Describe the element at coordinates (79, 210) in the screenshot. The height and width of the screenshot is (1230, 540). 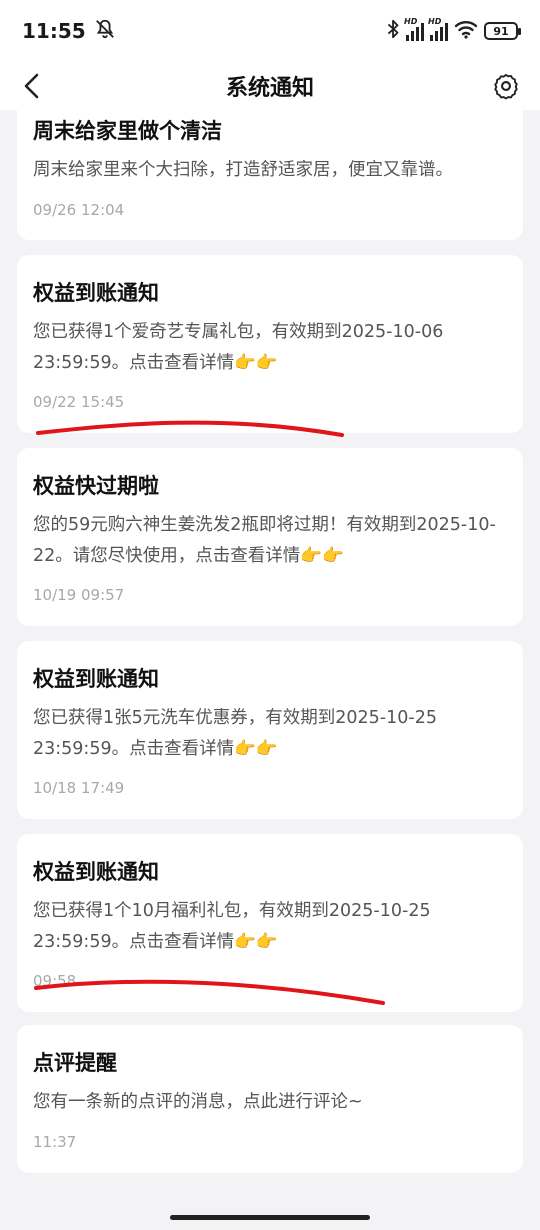
I see `notification-time: 09/26 12:04` at that location.